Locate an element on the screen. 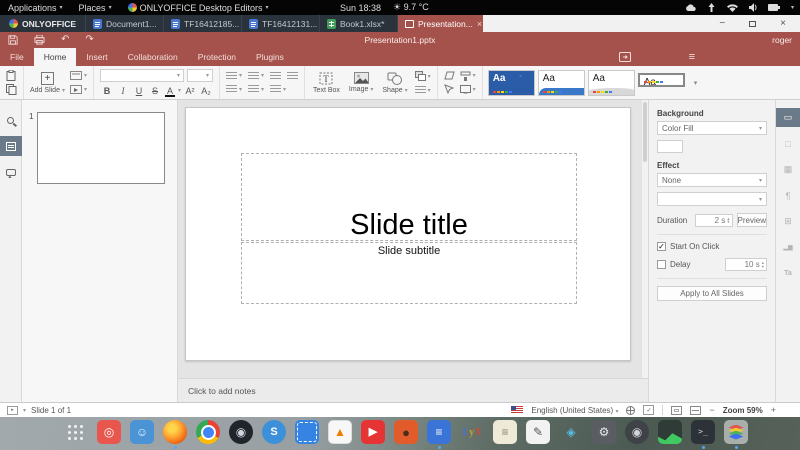  superscript-button: A² is located at coordinates (190, 91).